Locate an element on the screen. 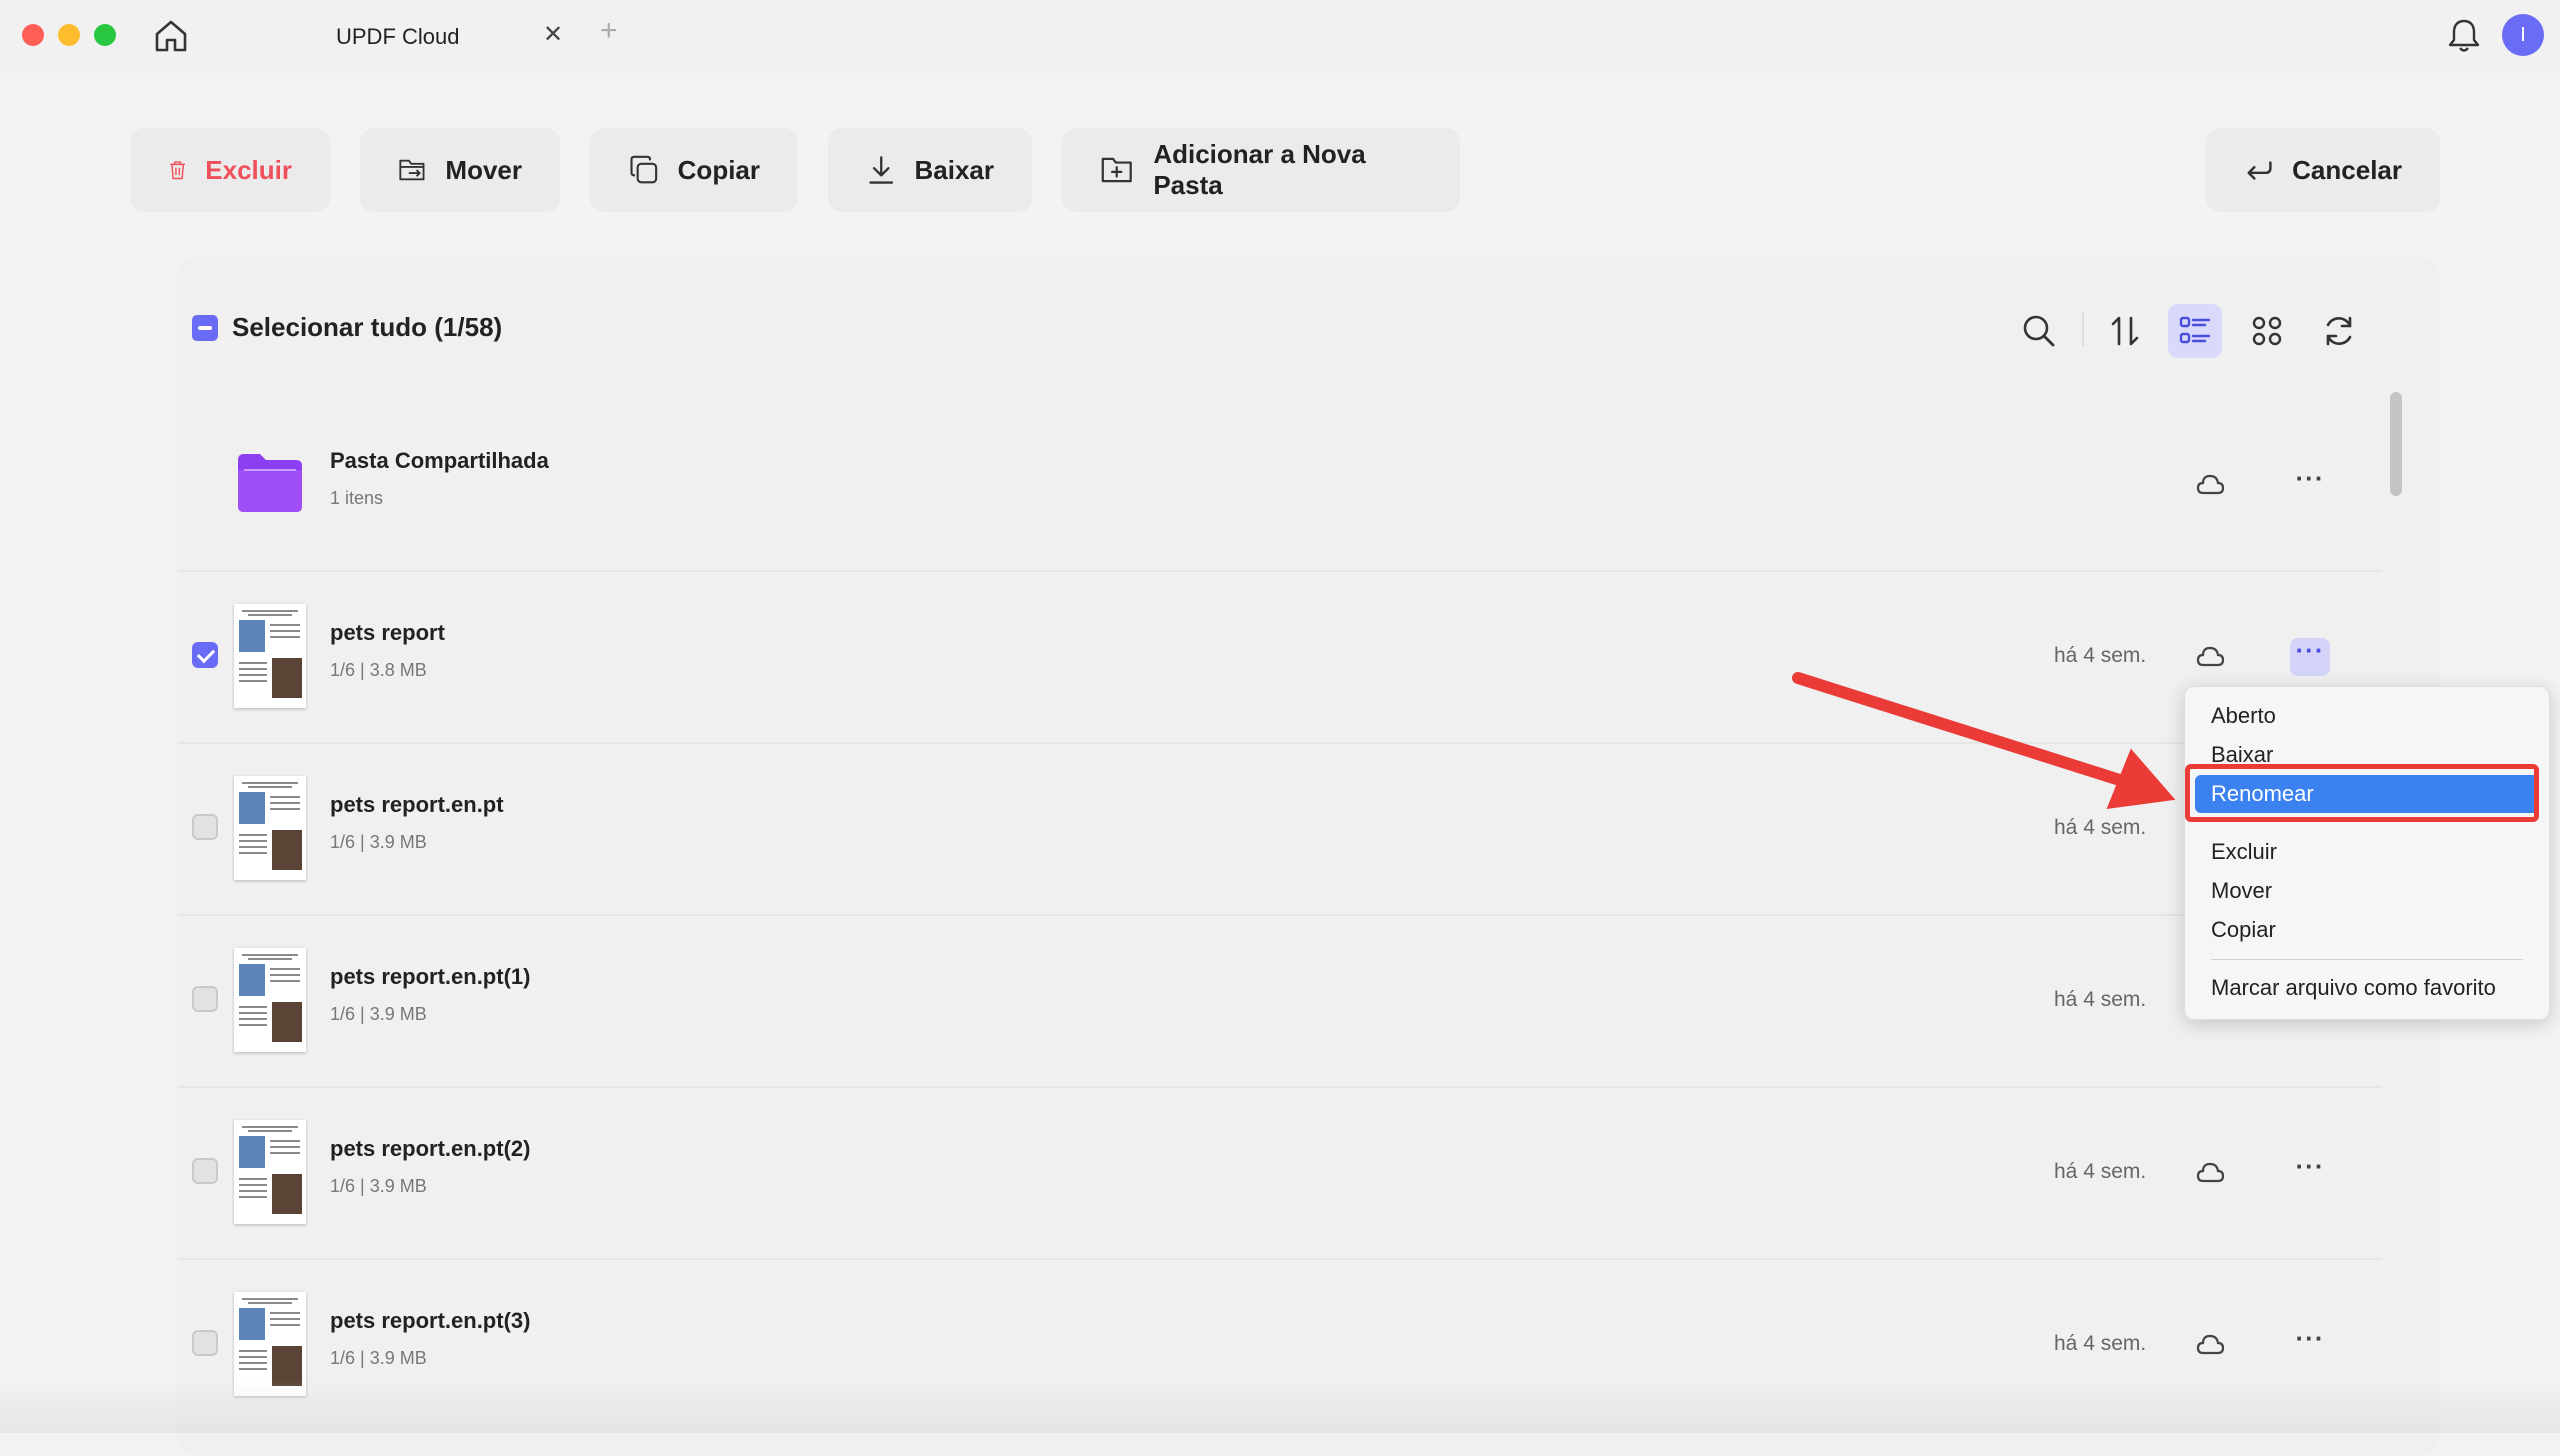 This screenshot has height=1456, width=2560. add-new-folder-button: Adicionar a Nova Pasta is located at coordinates (1261, 170).